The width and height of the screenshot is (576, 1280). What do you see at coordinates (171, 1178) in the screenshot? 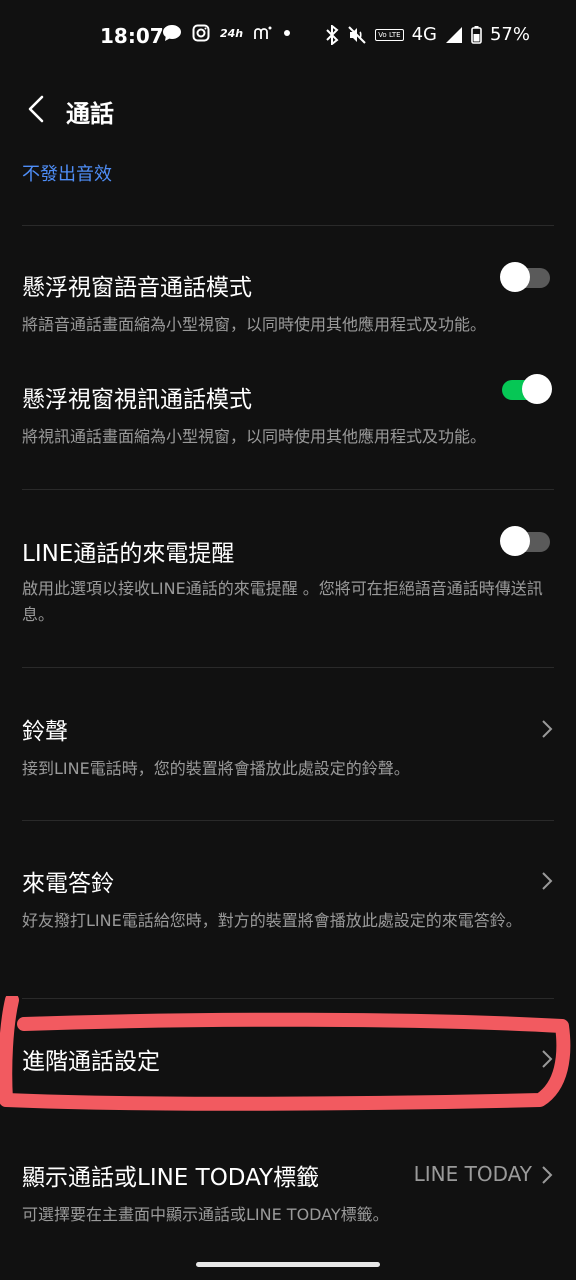
I see `setting-title: 顯示通話或LINE TODAY標籤` at bounding box center [171, 1178].